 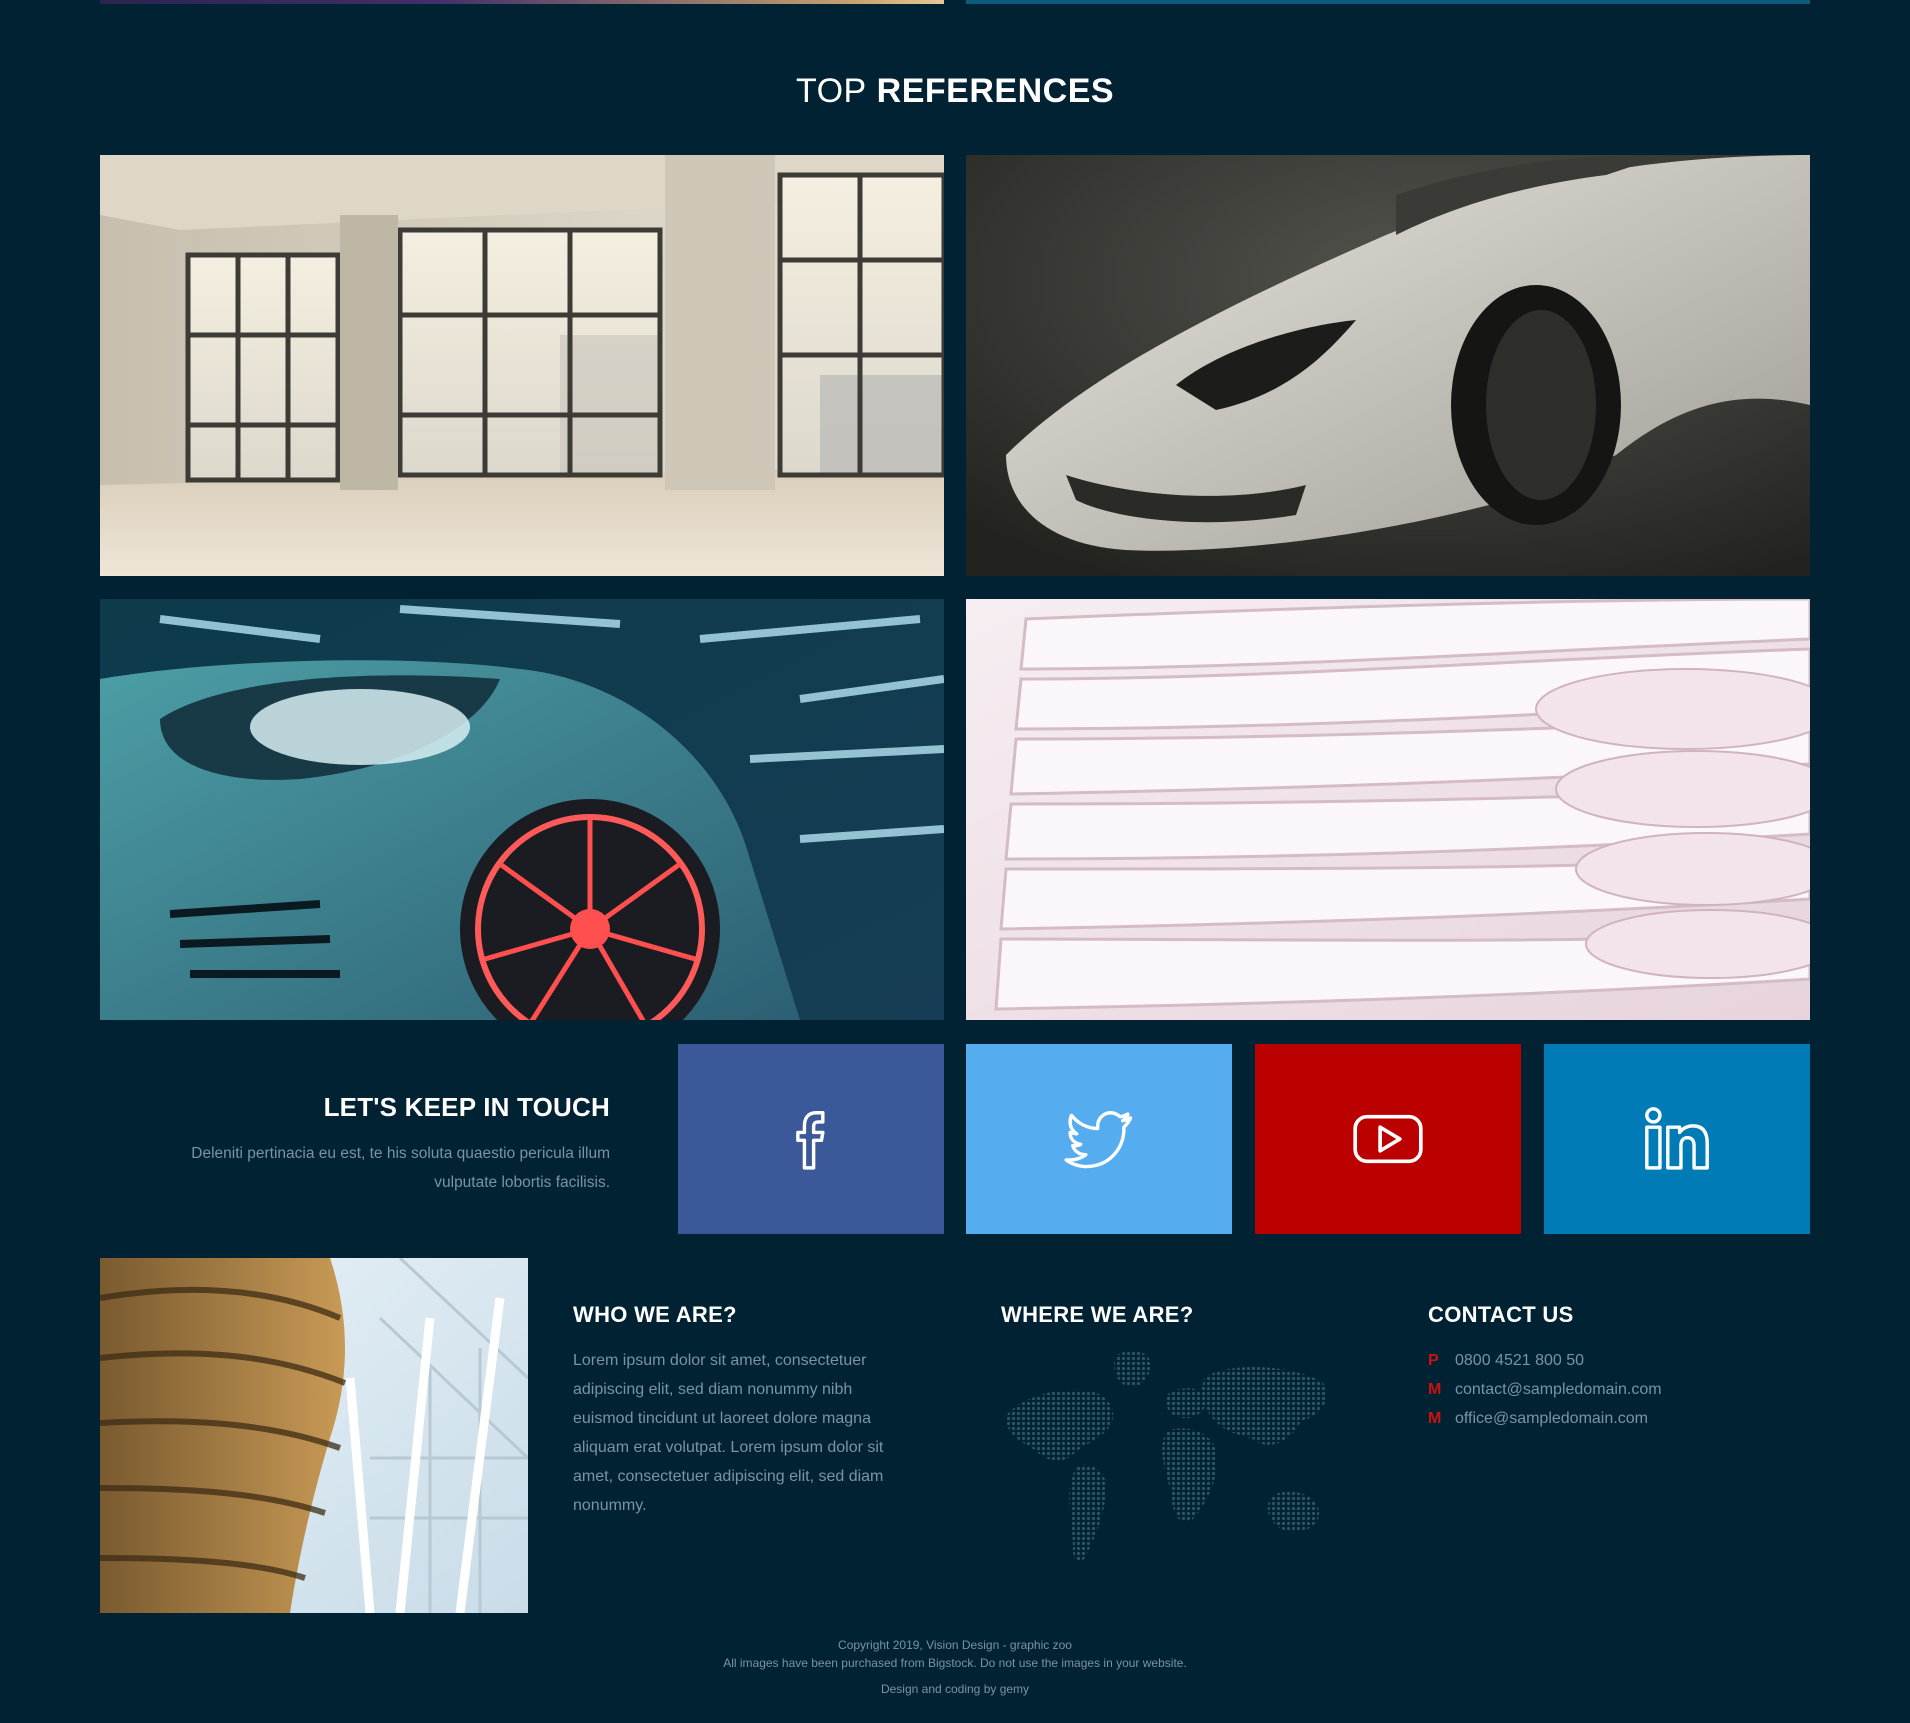 I want to click on footer-architecture-image, so click(x=314, y=1435).